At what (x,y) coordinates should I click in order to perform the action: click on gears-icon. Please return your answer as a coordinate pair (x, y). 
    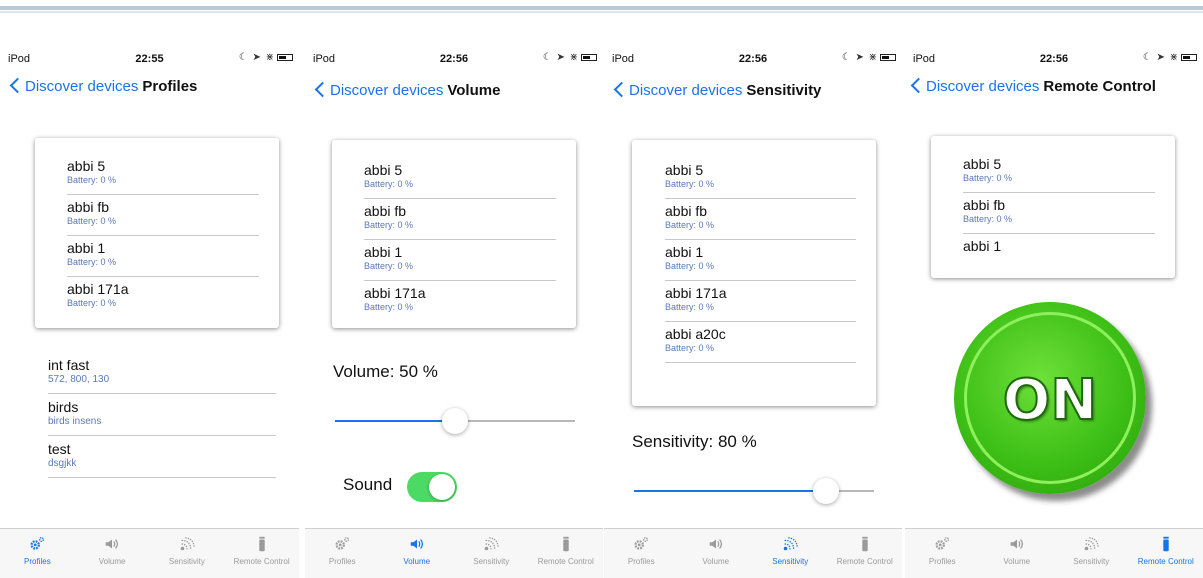
    Looking at the image, I should click on (342, 543).